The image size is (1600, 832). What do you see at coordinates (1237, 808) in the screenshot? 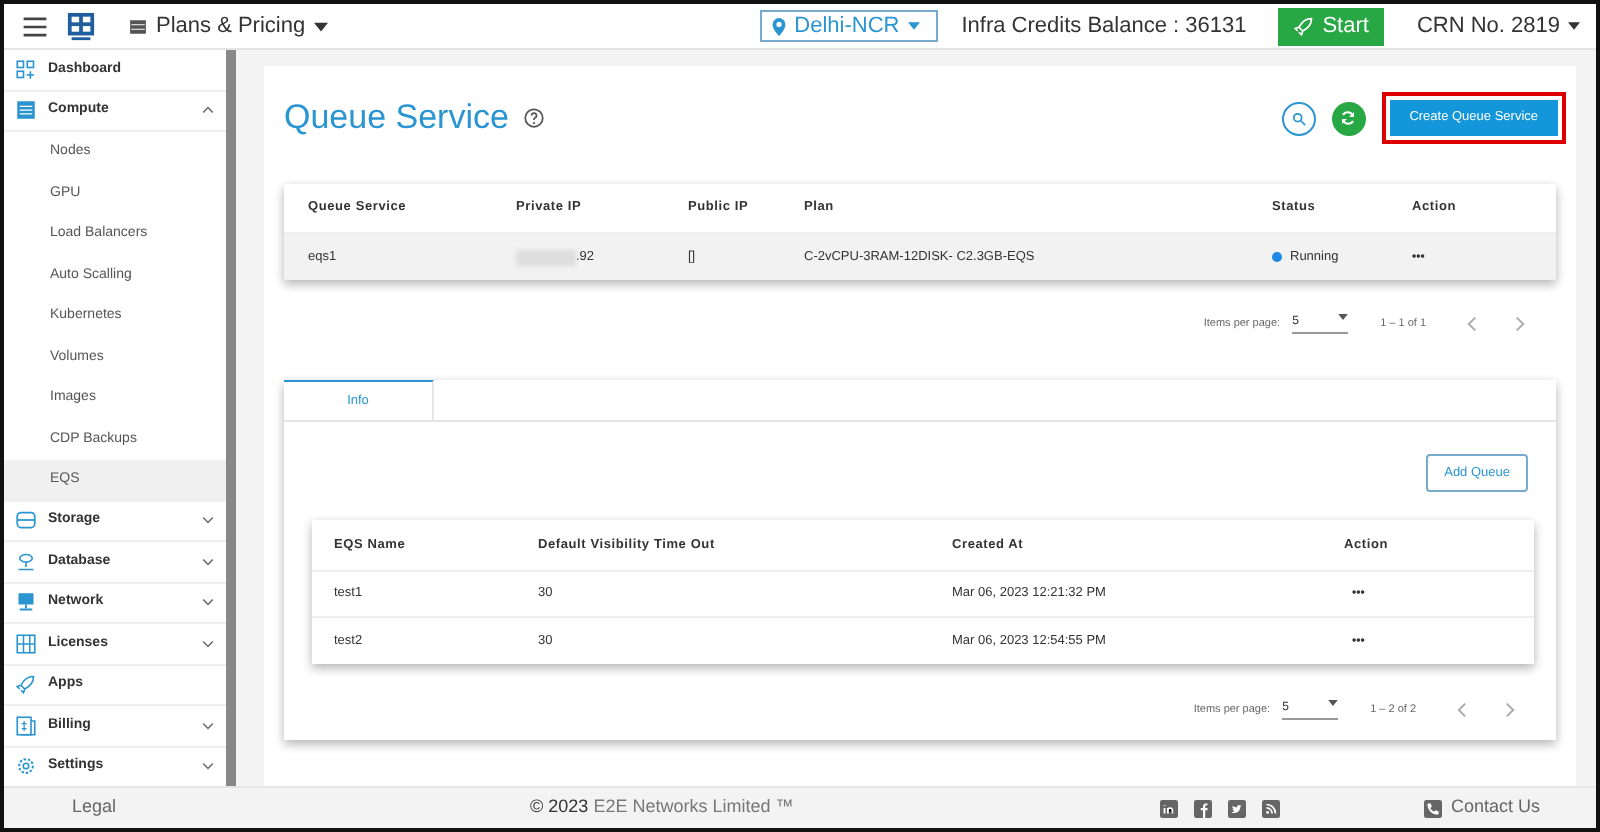
I see `twitter-icon` at bounding box center [1237, 808].